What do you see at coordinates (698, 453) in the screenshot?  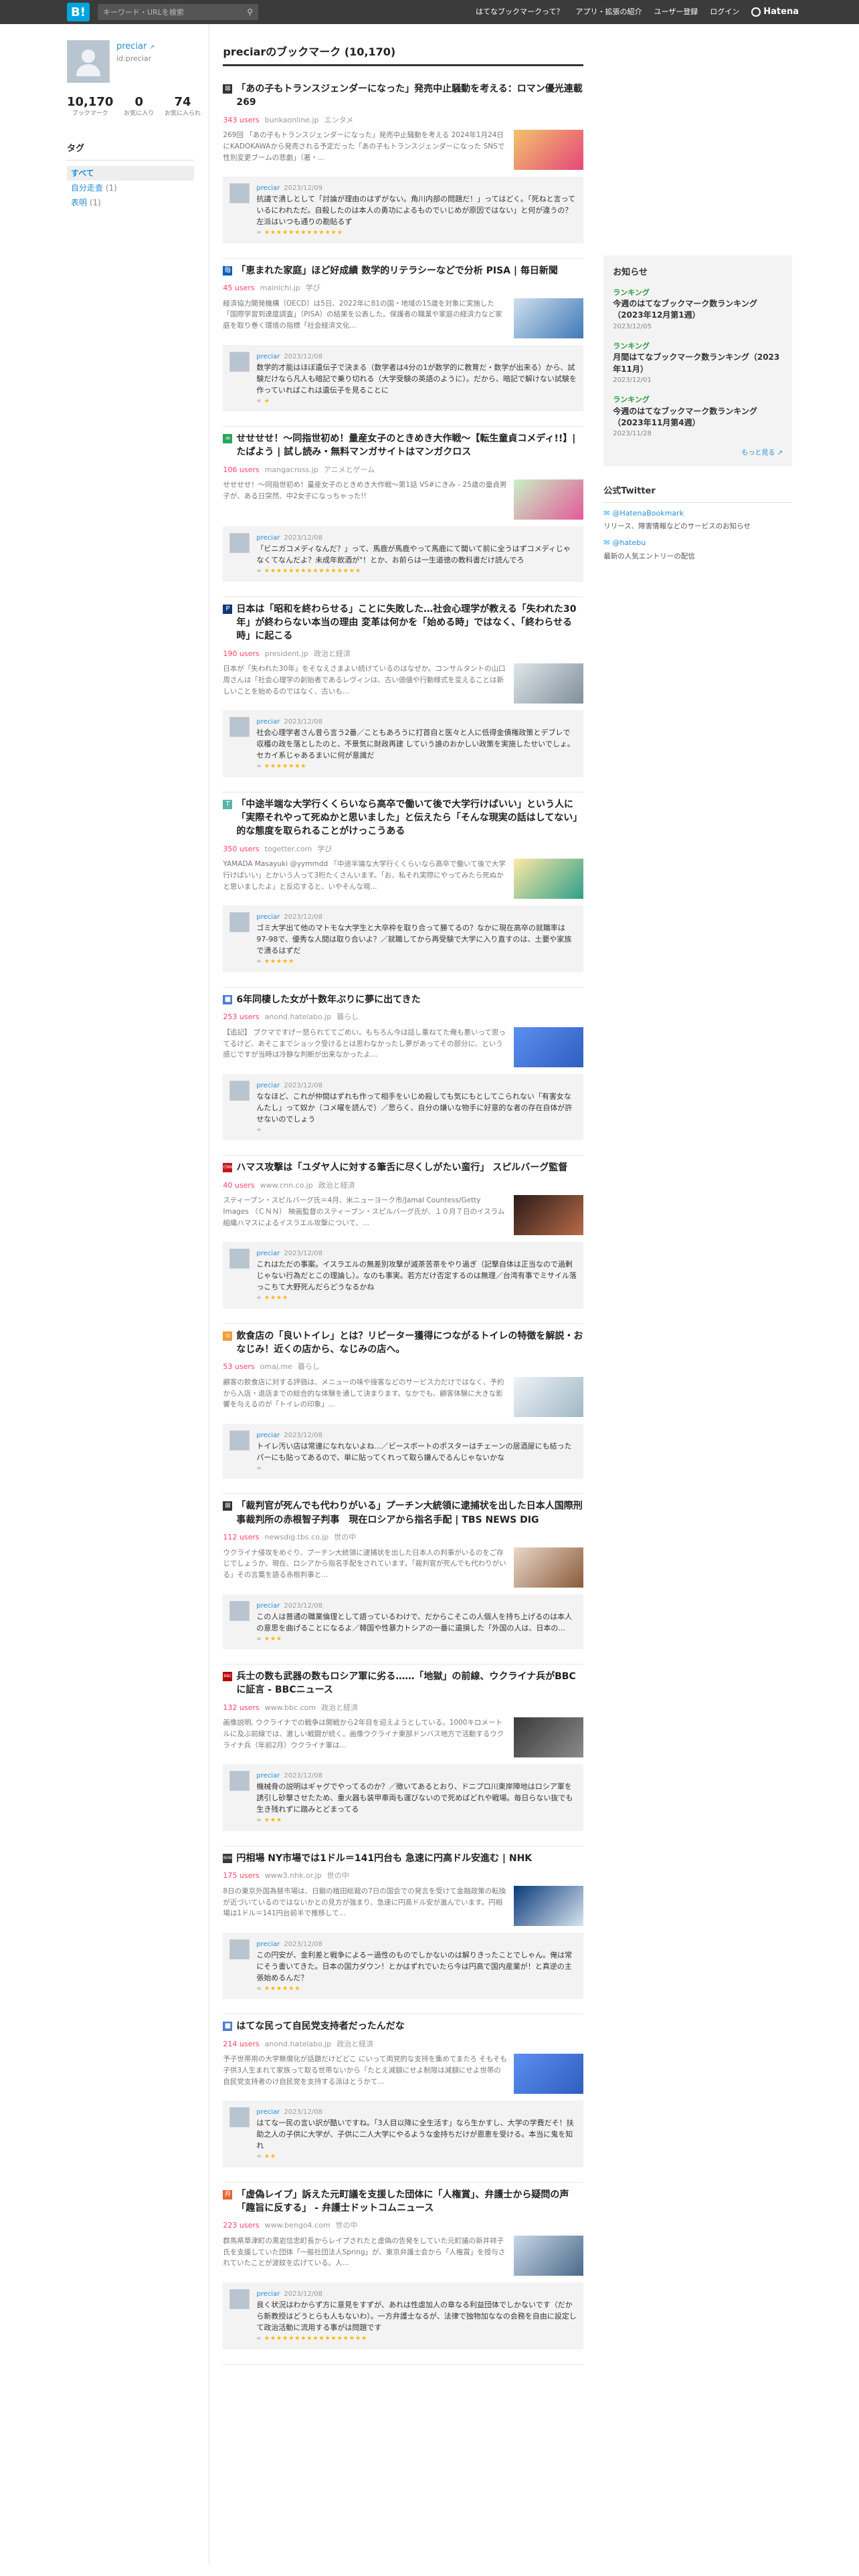 I see `more-news-link: もっと見る ↗` at bounding box center [698, 453].